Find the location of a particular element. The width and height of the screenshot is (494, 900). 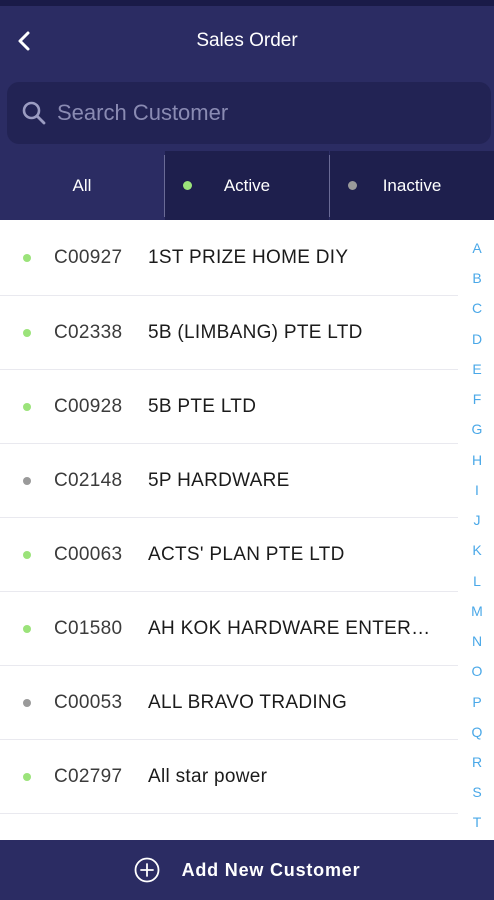

customer-code: C00927 is located at coordinates (88, 257).